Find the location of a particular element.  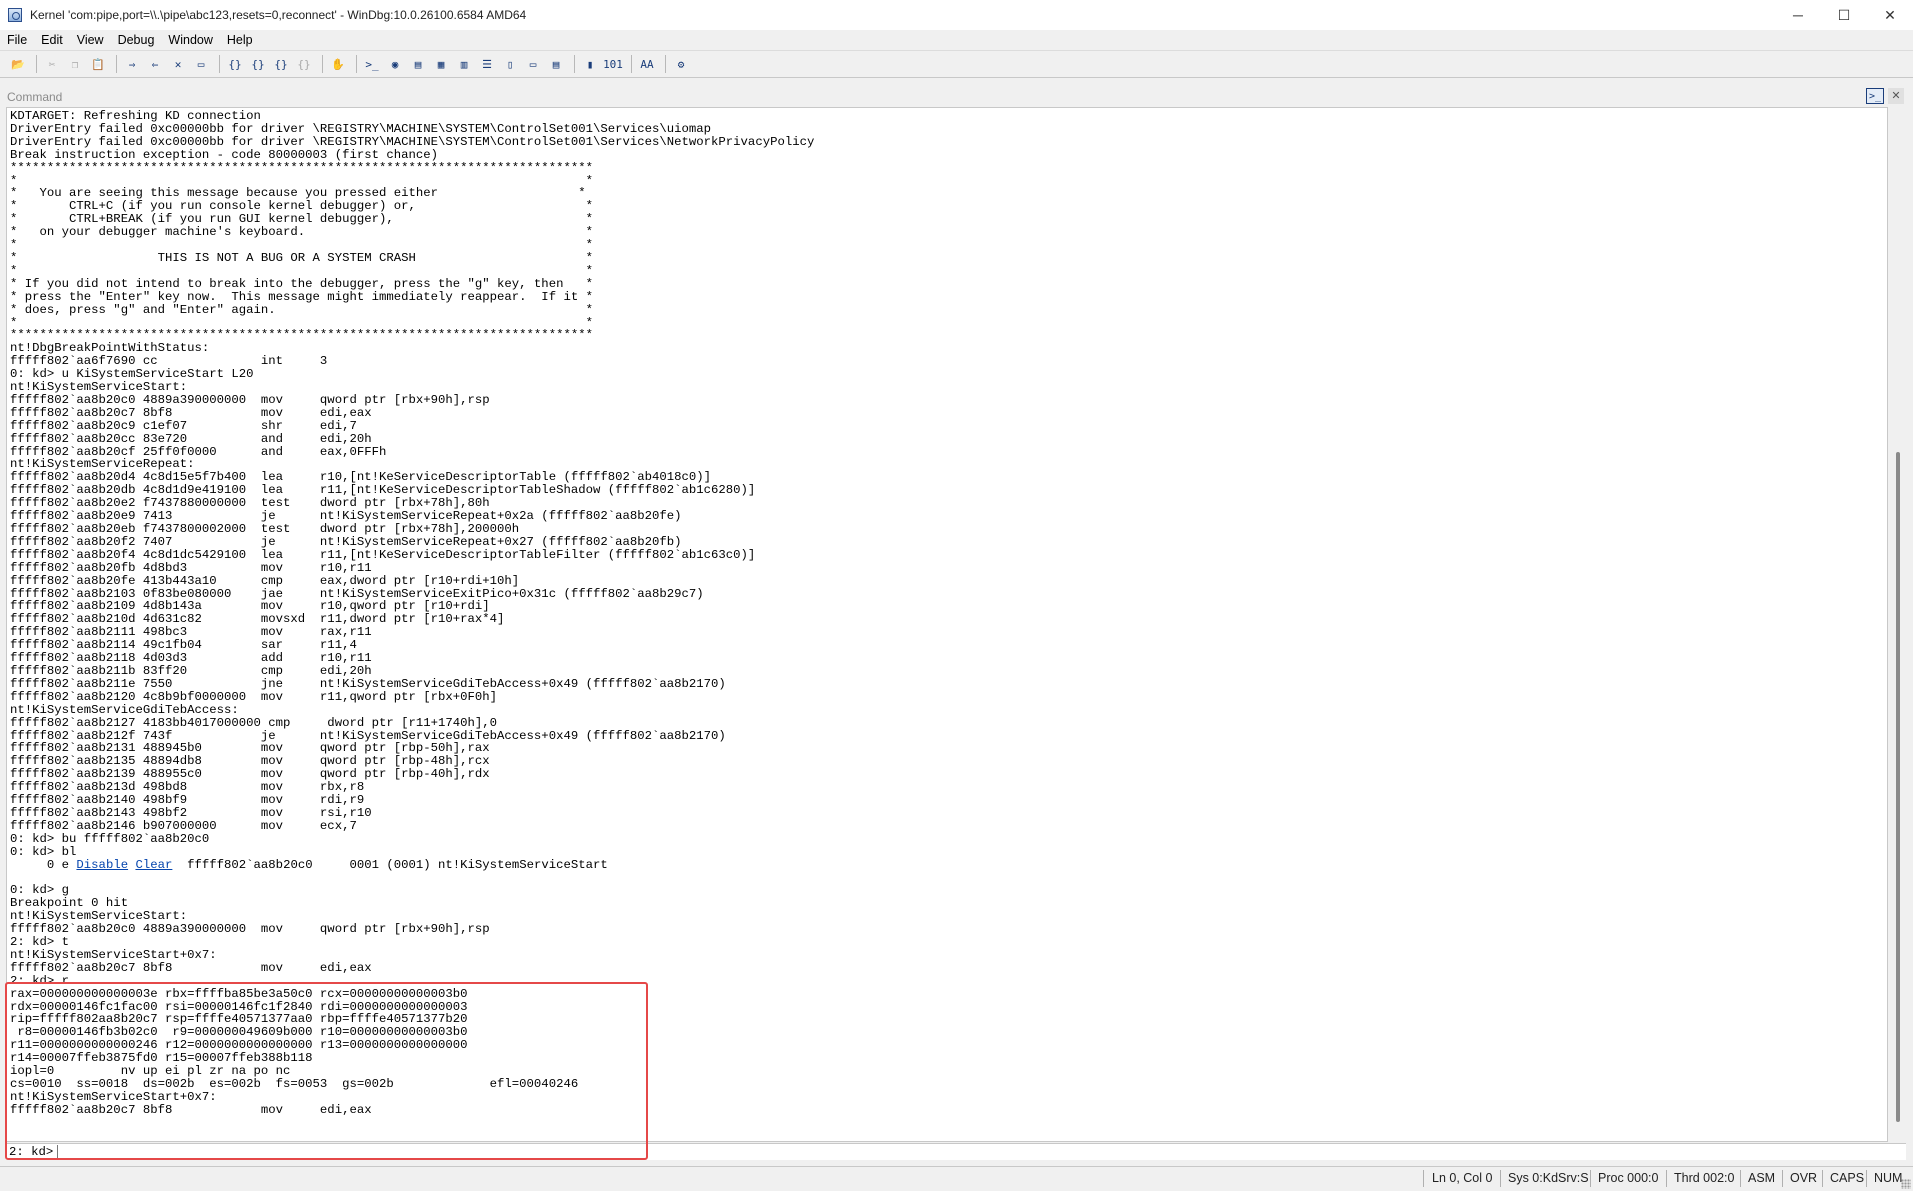

font-icon: AA is located at coordinates (647, 64).